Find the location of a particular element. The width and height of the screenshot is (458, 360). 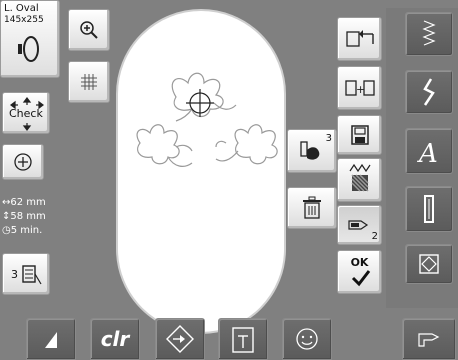

center-button is located at coordinates (23, 162).